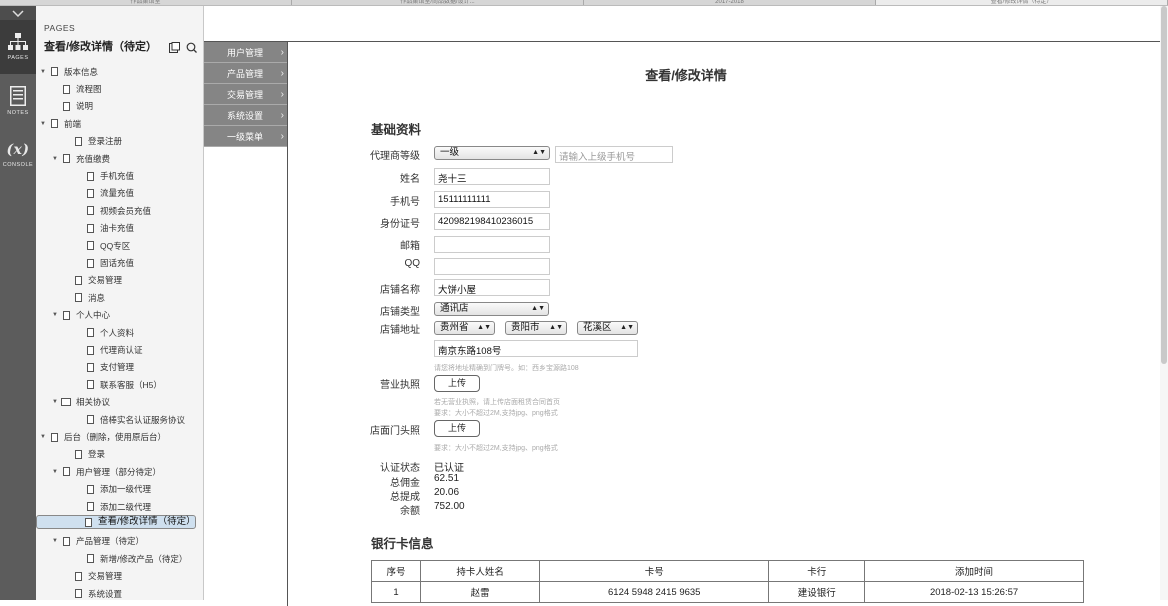 The image size is (1168, 606). I want to click on tree-item: 登录, so click(116, 454).